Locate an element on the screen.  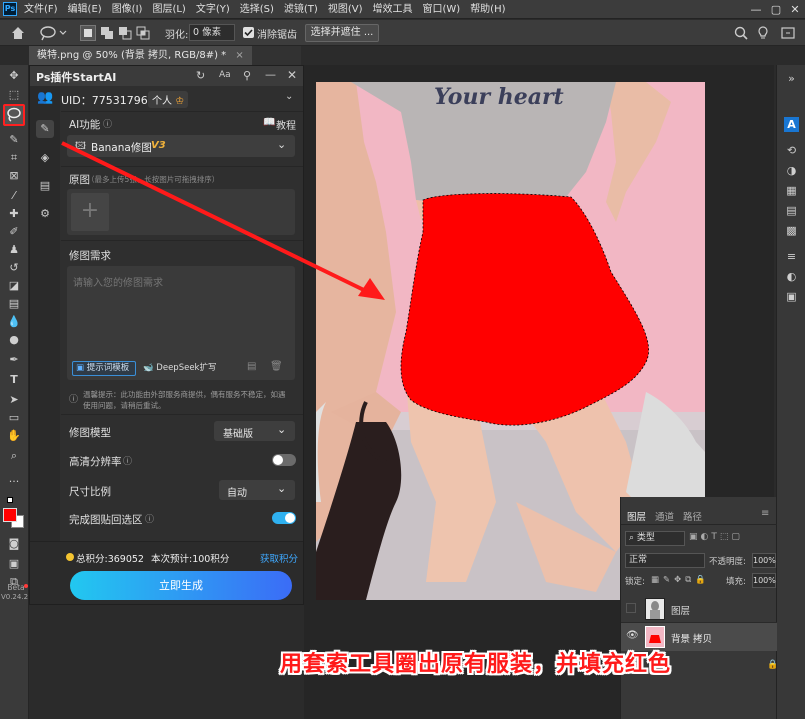
patterns-panel-icon: ▩ is located at coordinates (791, 230).